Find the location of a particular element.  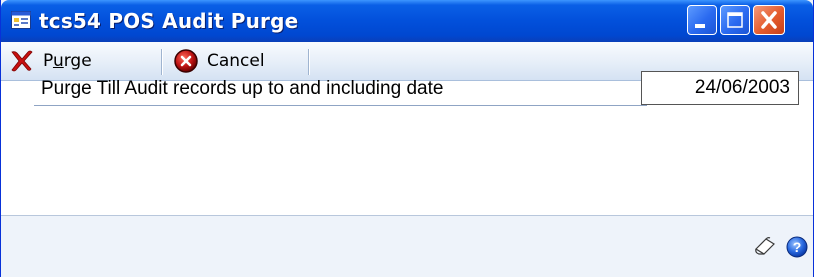

purge-label-suffix: rge is located at coordinates (77, 61).